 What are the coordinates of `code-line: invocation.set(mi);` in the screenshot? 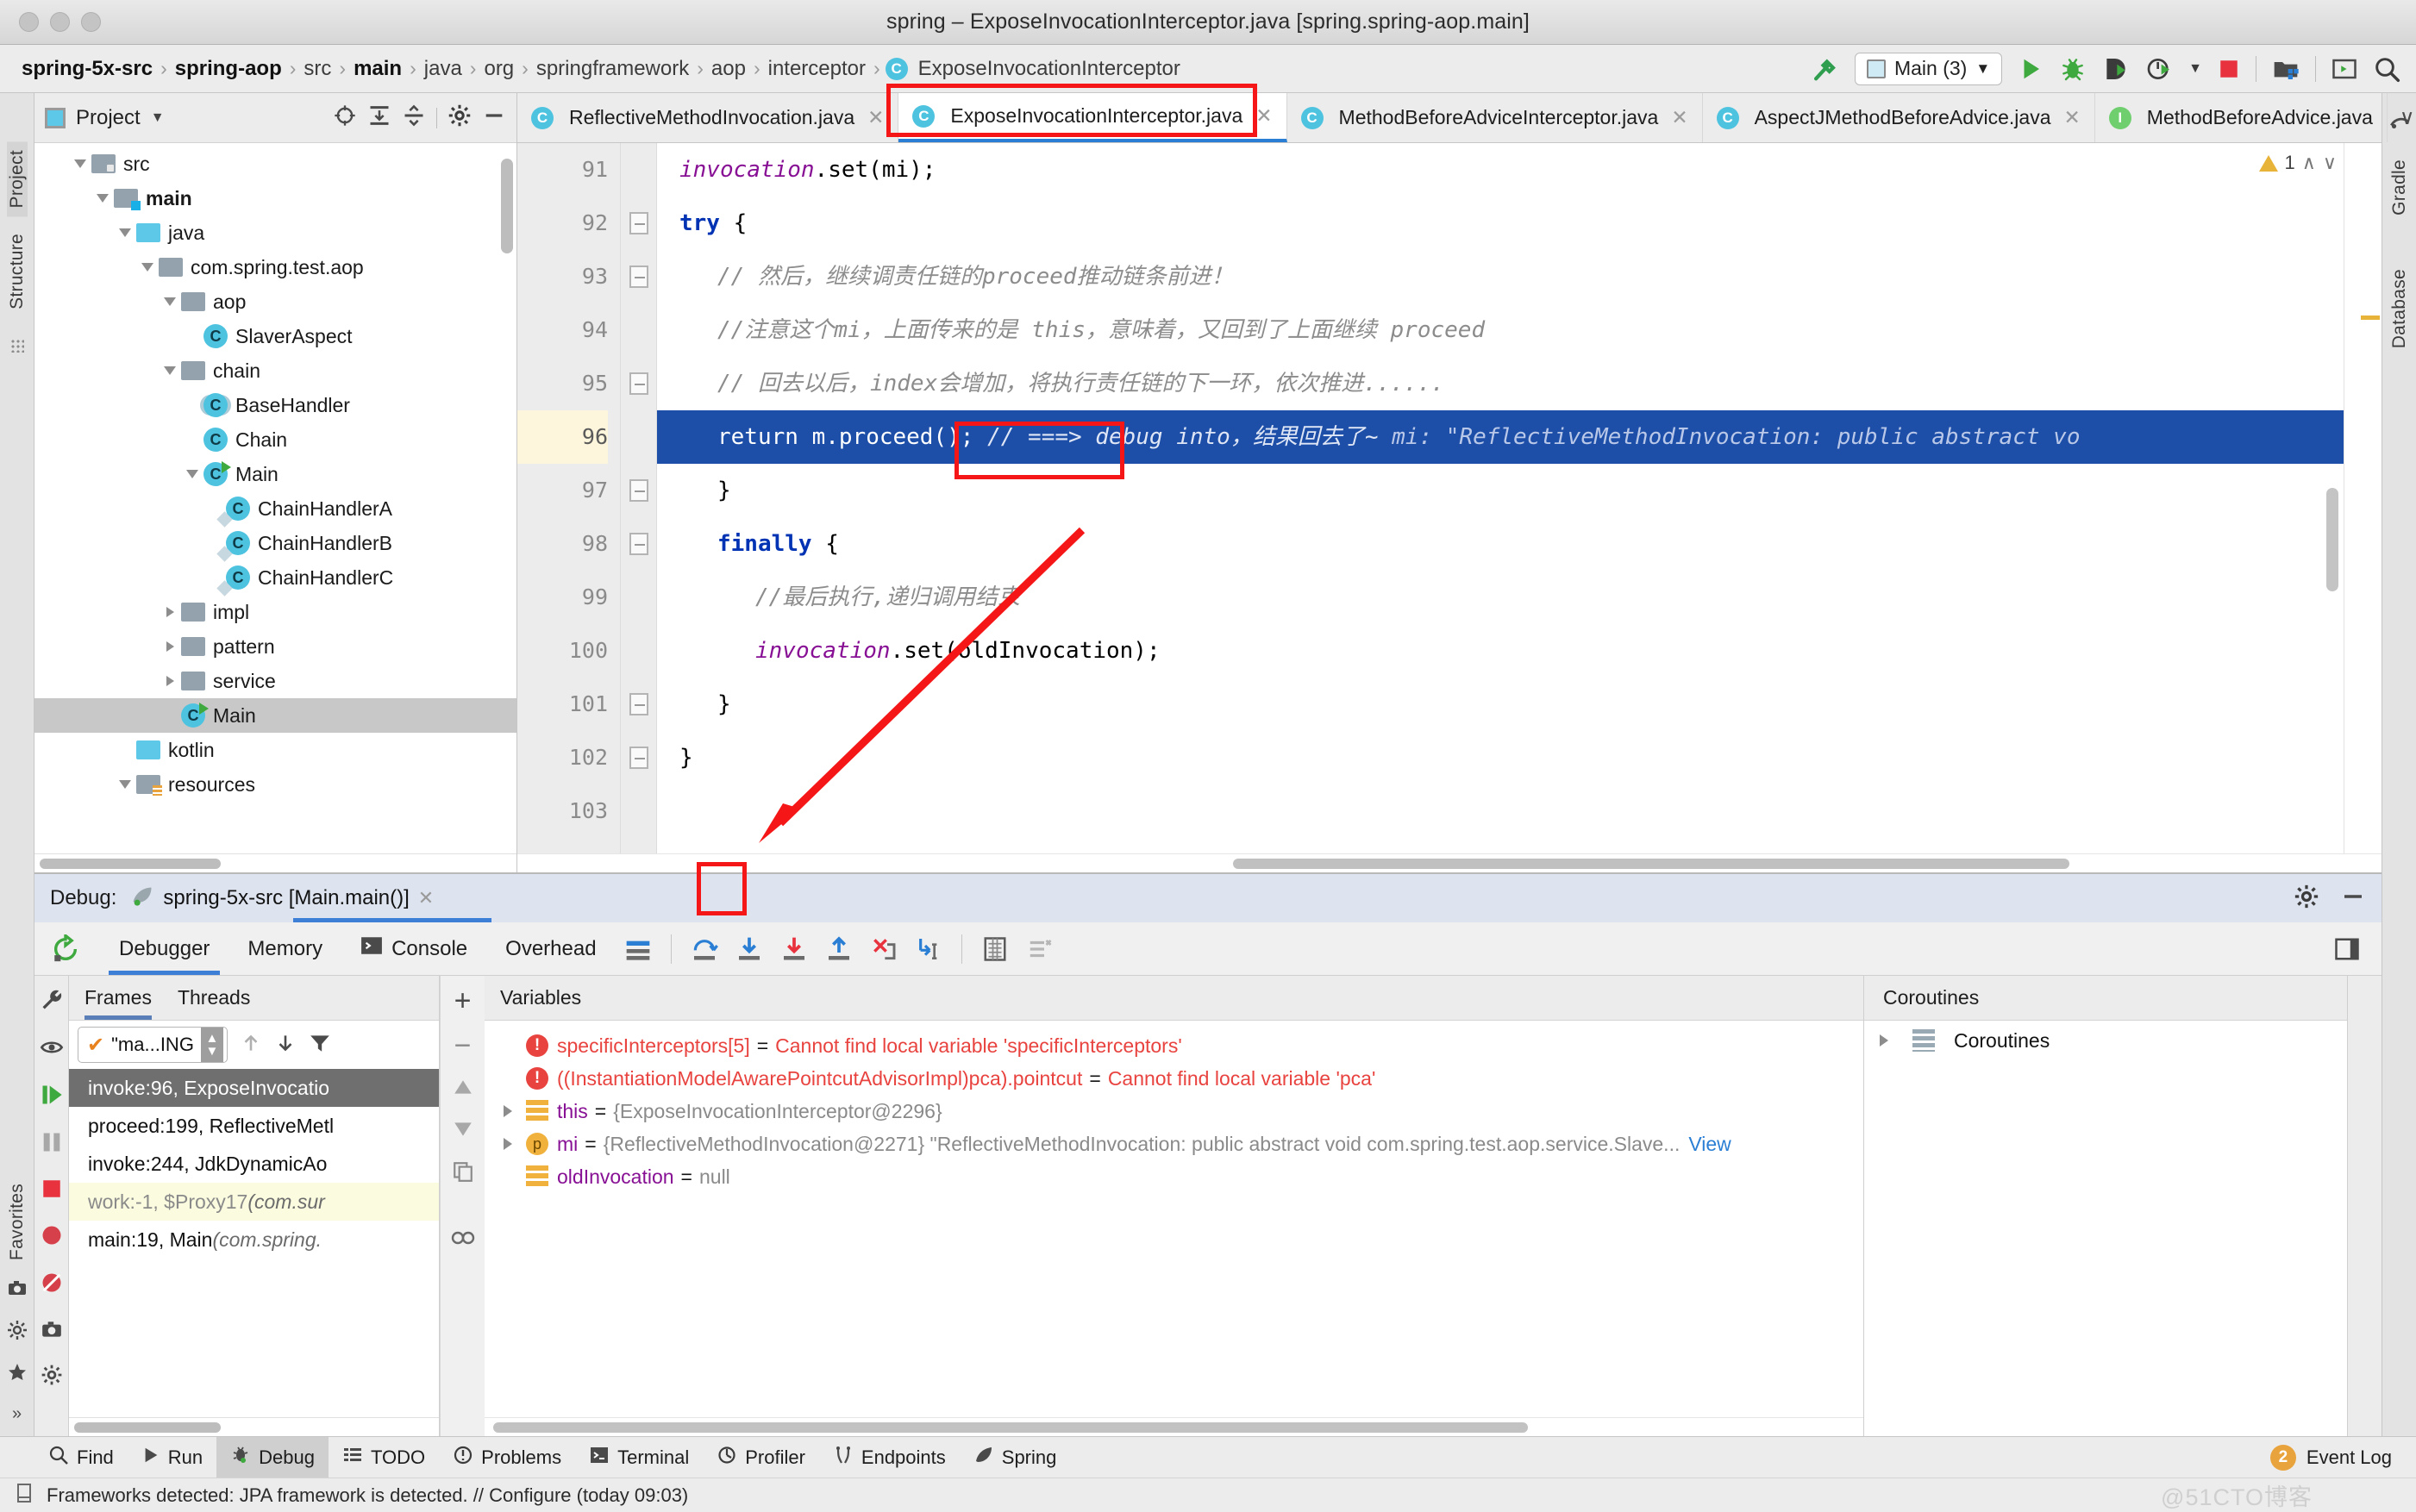 It's located at (1500, 170).